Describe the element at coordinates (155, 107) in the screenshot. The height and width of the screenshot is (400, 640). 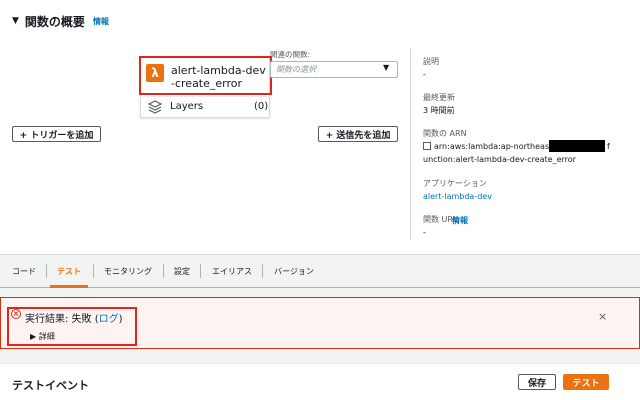
I see `layers-icon` at that location.